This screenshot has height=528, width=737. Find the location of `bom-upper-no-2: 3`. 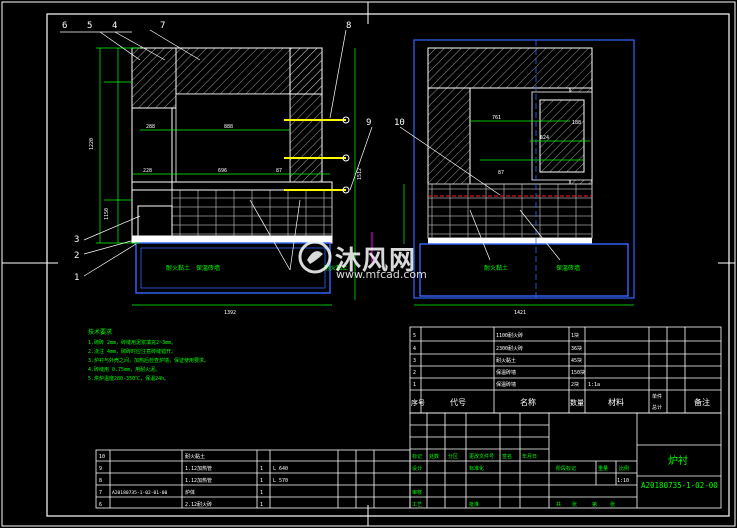

bom-upper-no-2: 3 is located at coordinates (414, 361).